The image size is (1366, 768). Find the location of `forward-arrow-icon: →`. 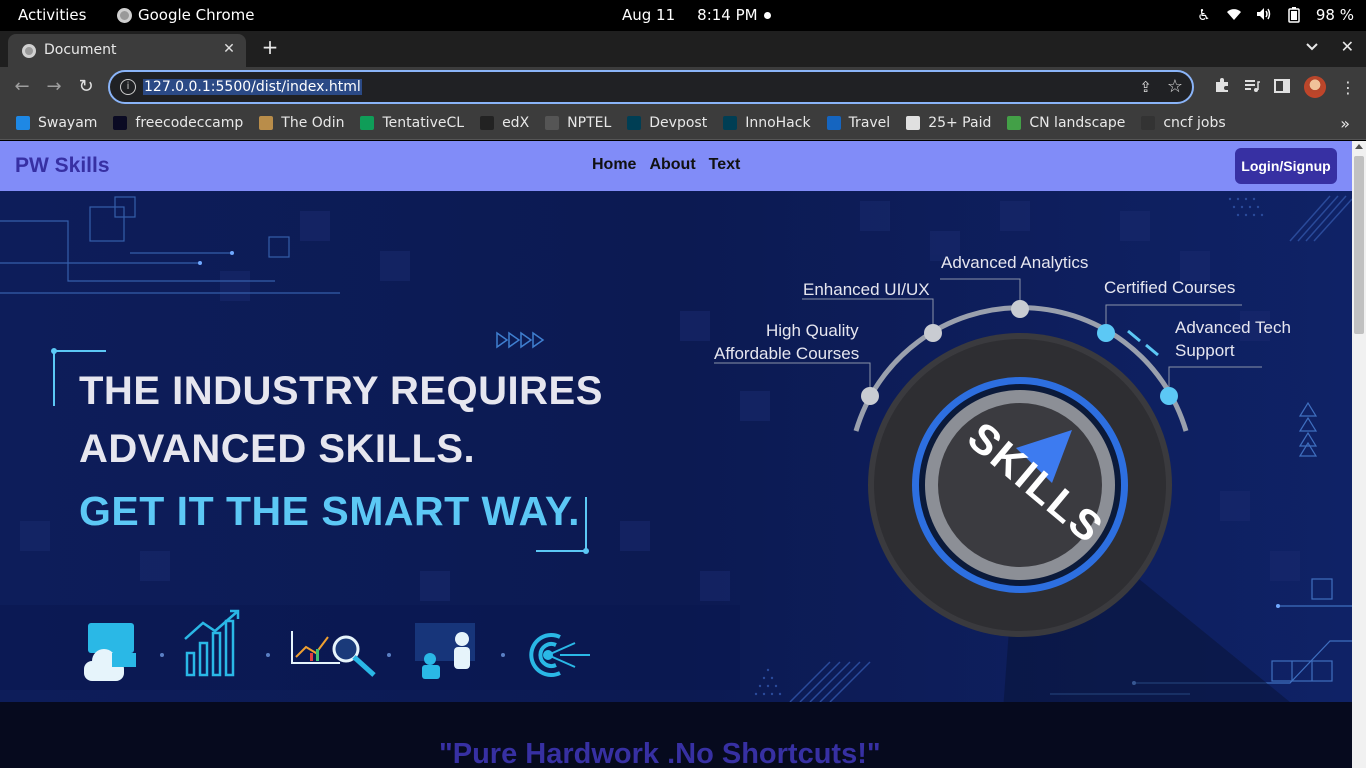

forward-arrow-icon: → is located at coordinates (54, 87).